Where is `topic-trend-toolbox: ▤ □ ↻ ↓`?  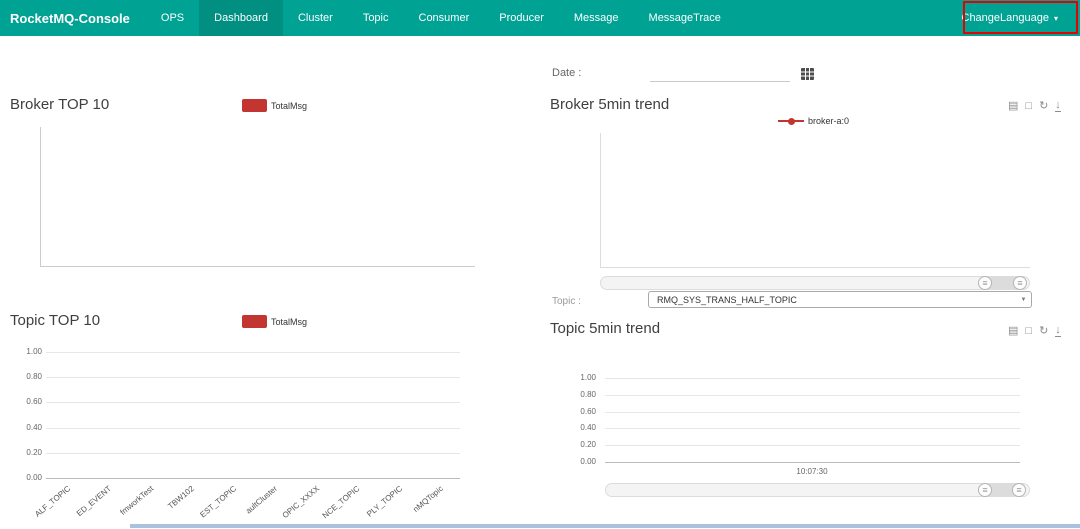 topic-trend-toolbox: ▤ □ ↻ ↓ is located at coordinates (1034, 331).